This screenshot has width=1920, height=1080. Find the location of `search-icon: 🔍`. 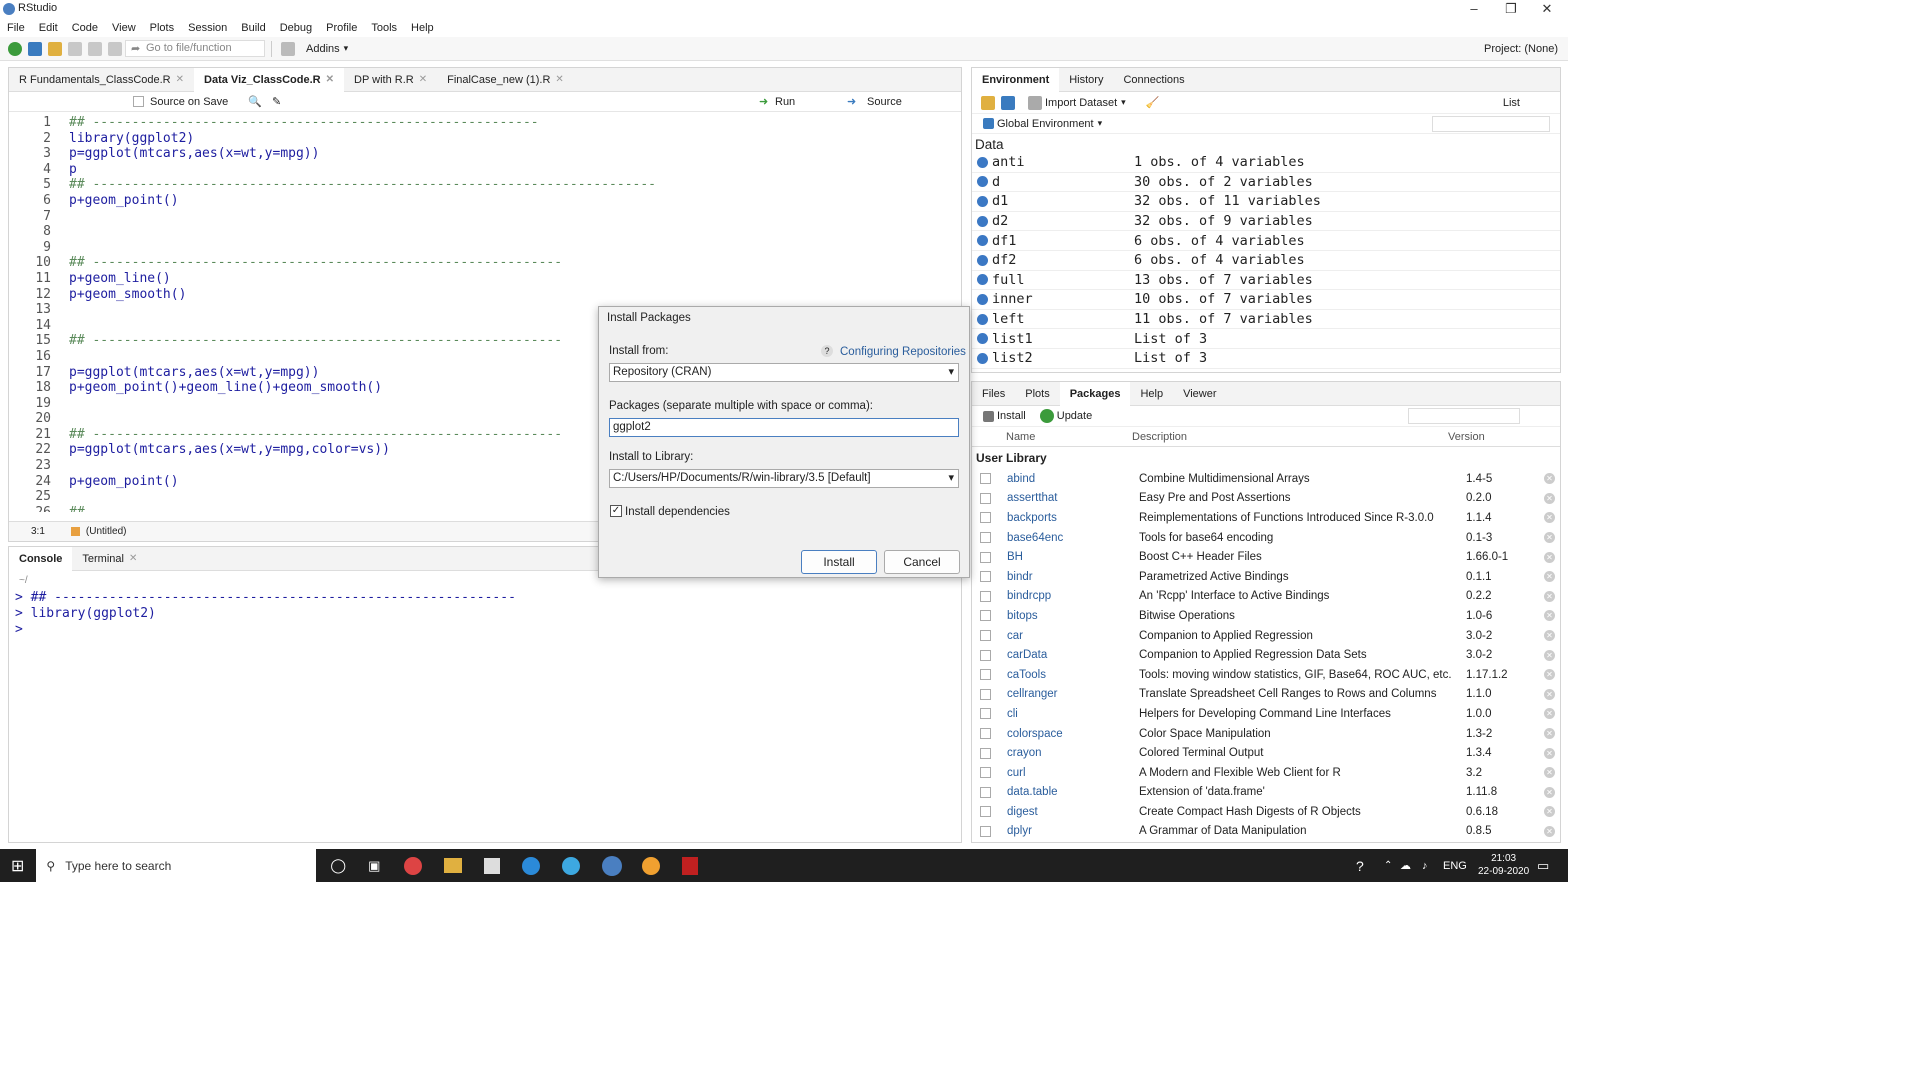

search-icon: 🔍 is located at coordinates (255, 101).